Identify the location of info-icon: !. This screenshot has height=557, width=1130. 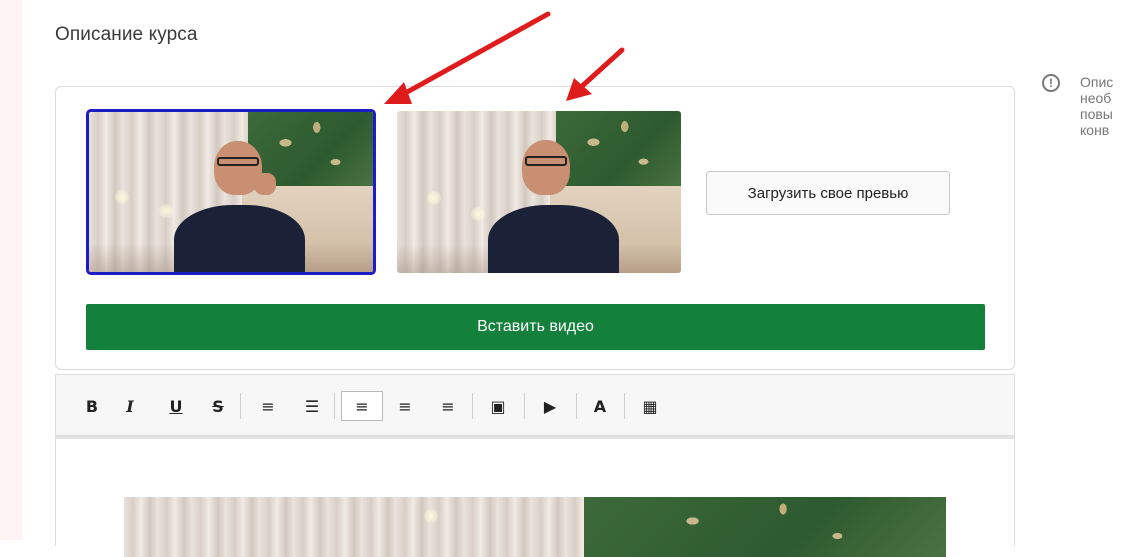
(1051, 83).